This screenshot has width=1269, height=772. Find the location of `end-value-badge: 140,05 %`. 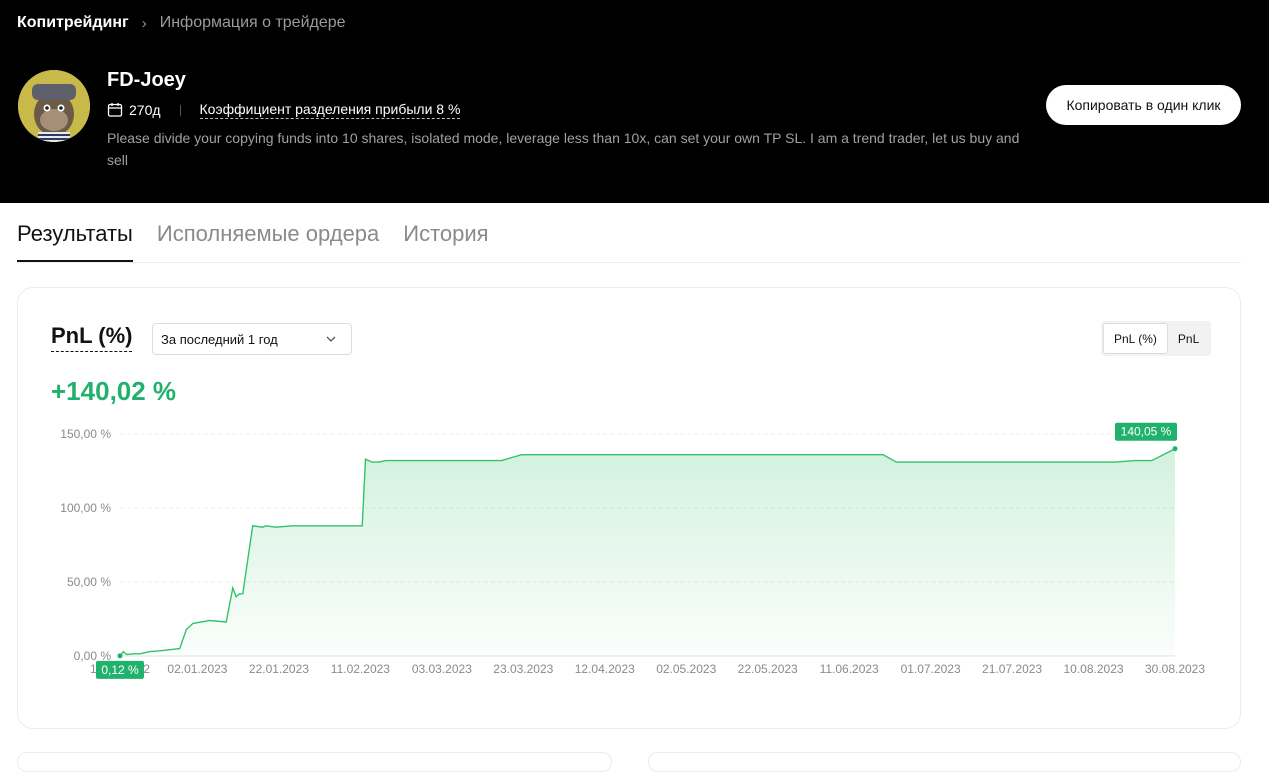

end-value-badge: 140,05 % is located at coordinates (1146, 431).